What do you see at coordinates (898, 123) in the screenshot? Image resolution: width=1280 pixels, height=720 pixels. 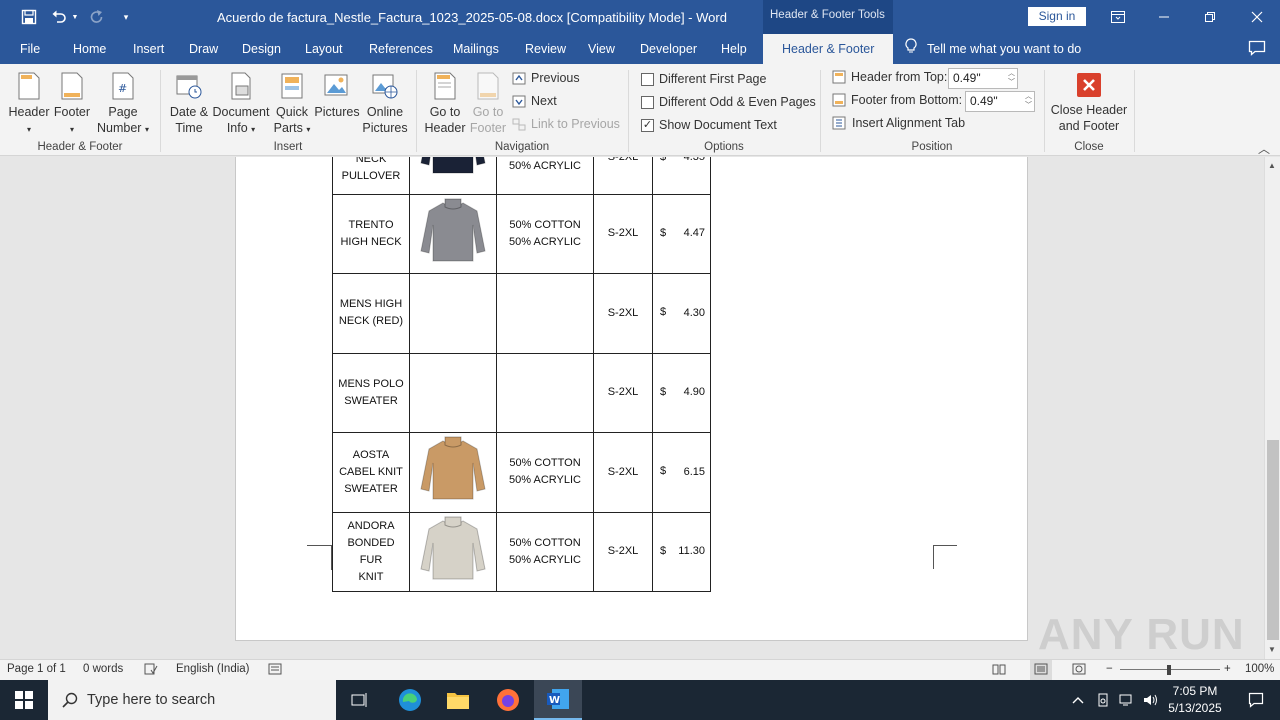 I see `insert-alignment-tab-button: Insert Alignment Tab` at bounding box center [898, 123].